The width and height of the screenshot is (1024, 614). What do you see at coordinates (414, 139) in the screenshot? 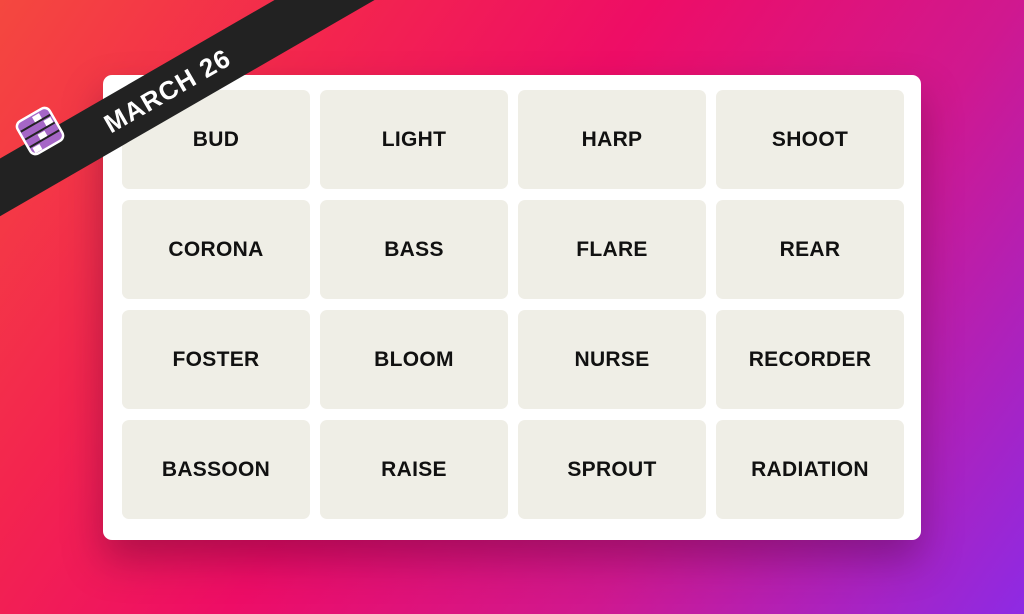
I see `word-tile-light: LIGHT` at bounding box center [414, 139].